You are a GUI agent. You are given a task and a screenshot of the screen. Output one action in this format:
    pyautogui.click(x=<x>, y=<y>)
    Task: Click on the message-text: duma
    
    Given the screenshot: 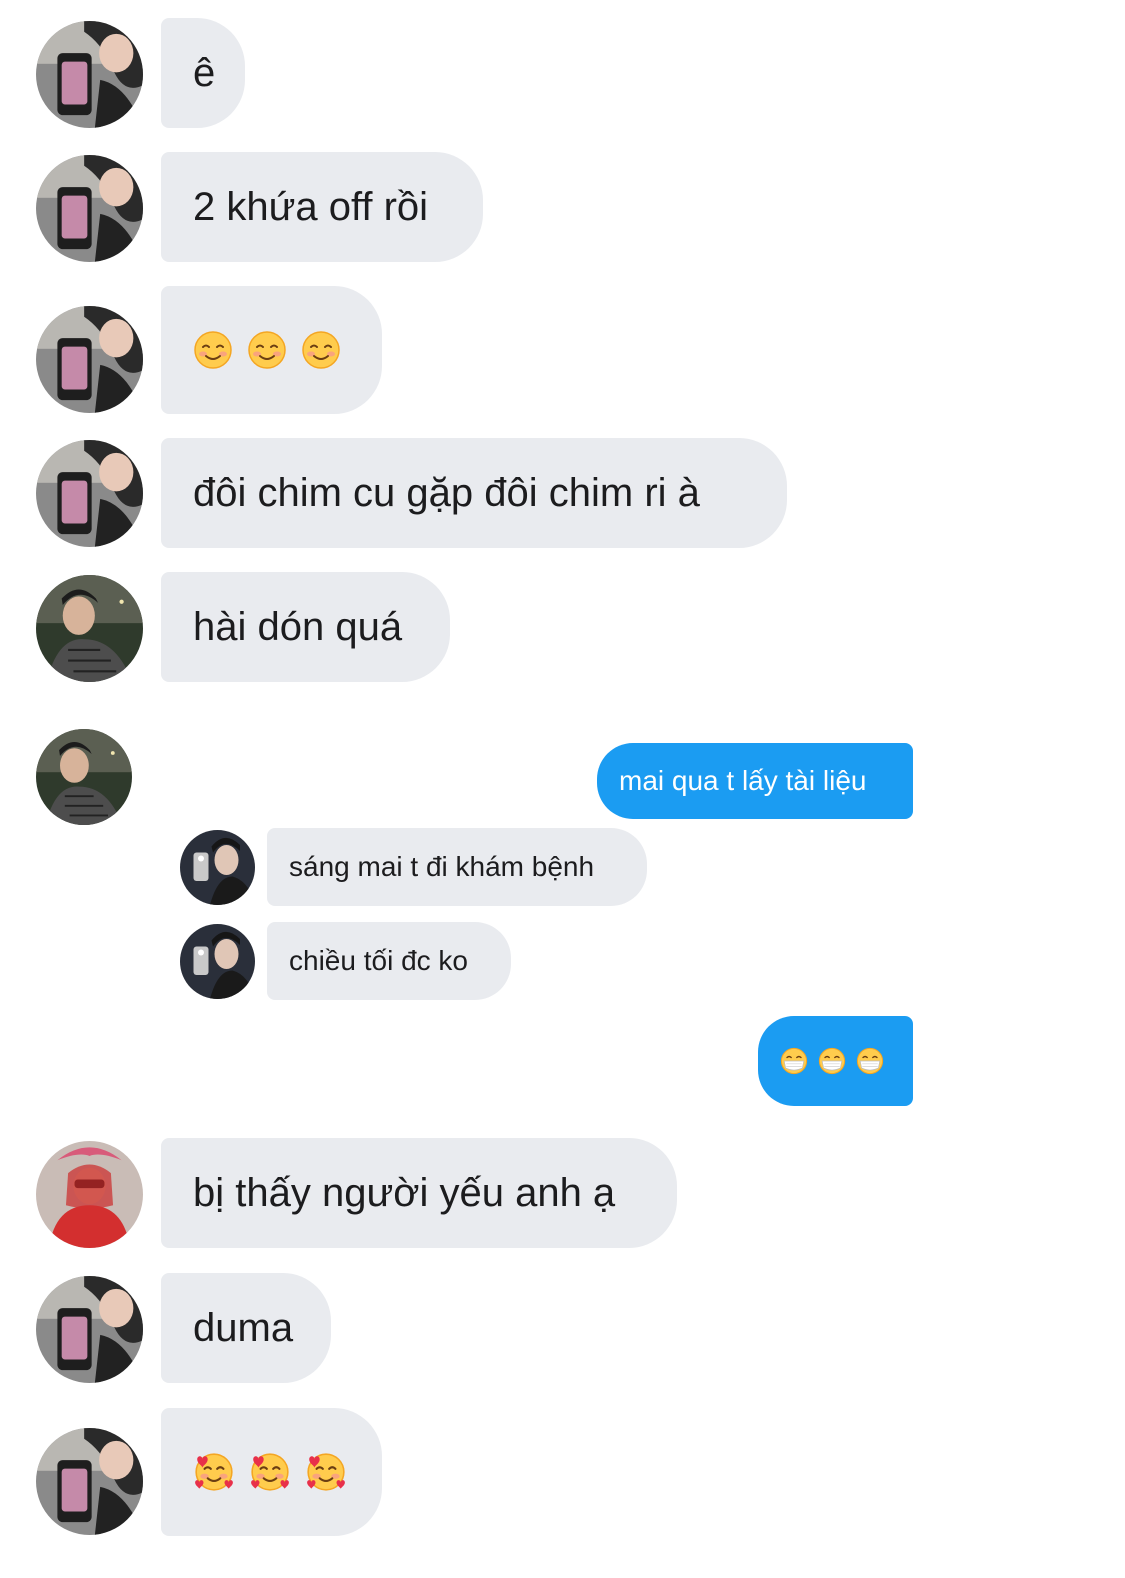 What is the action you would take?
    pyautogui.click(x=243, y=1327)
    